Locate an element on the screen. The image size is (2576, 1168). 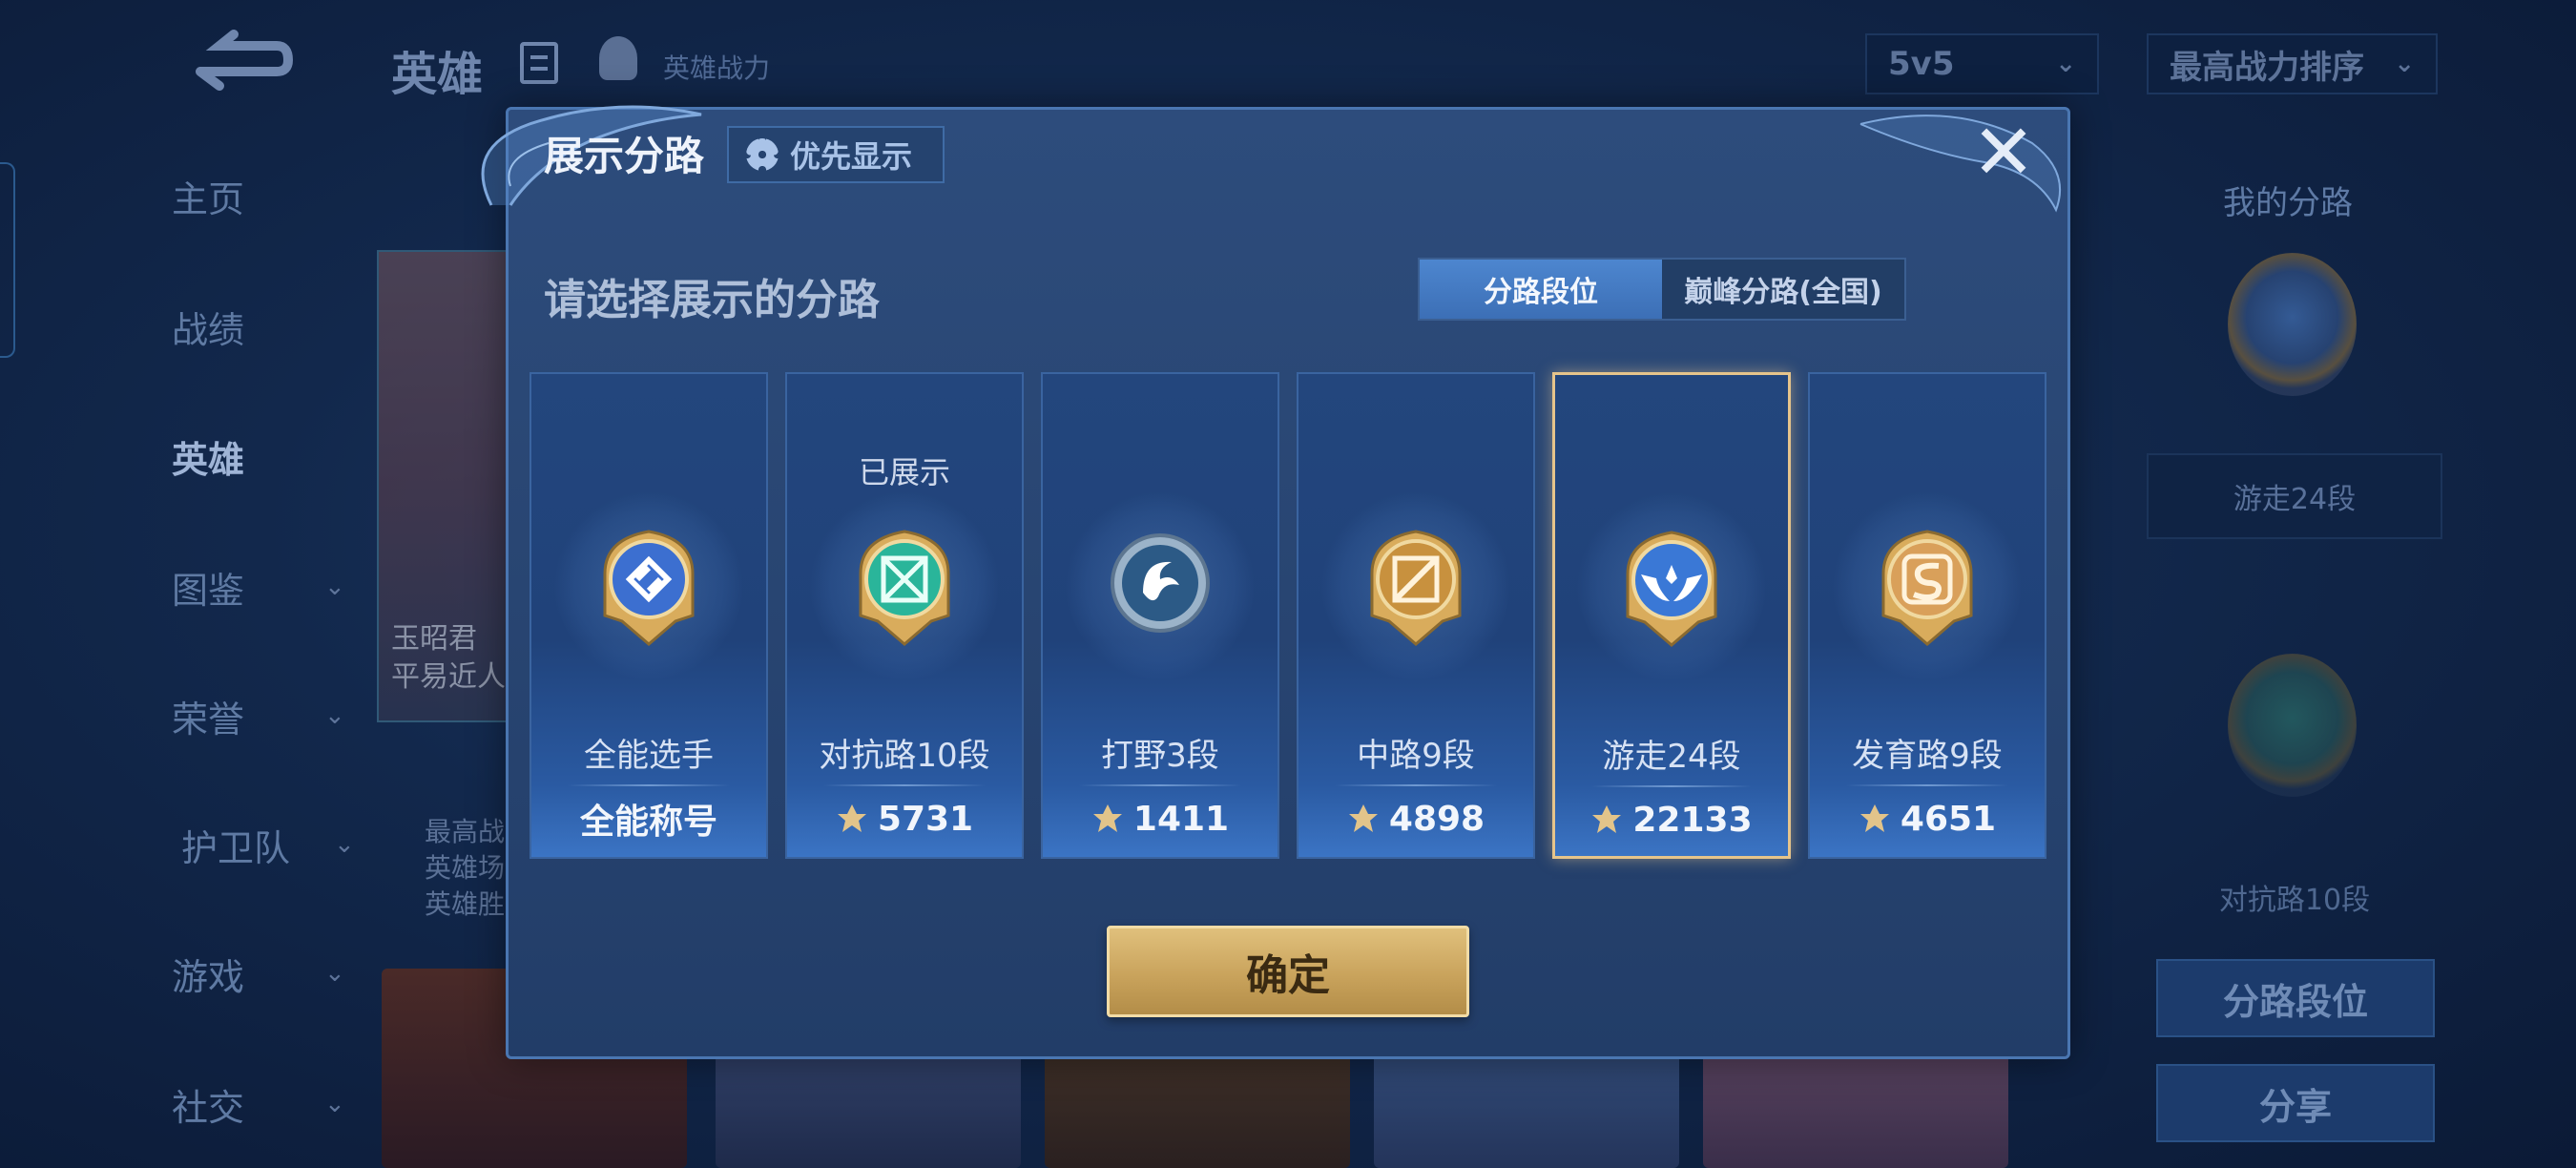
close-icon: ✕ is located at coordinates (2003, 155).